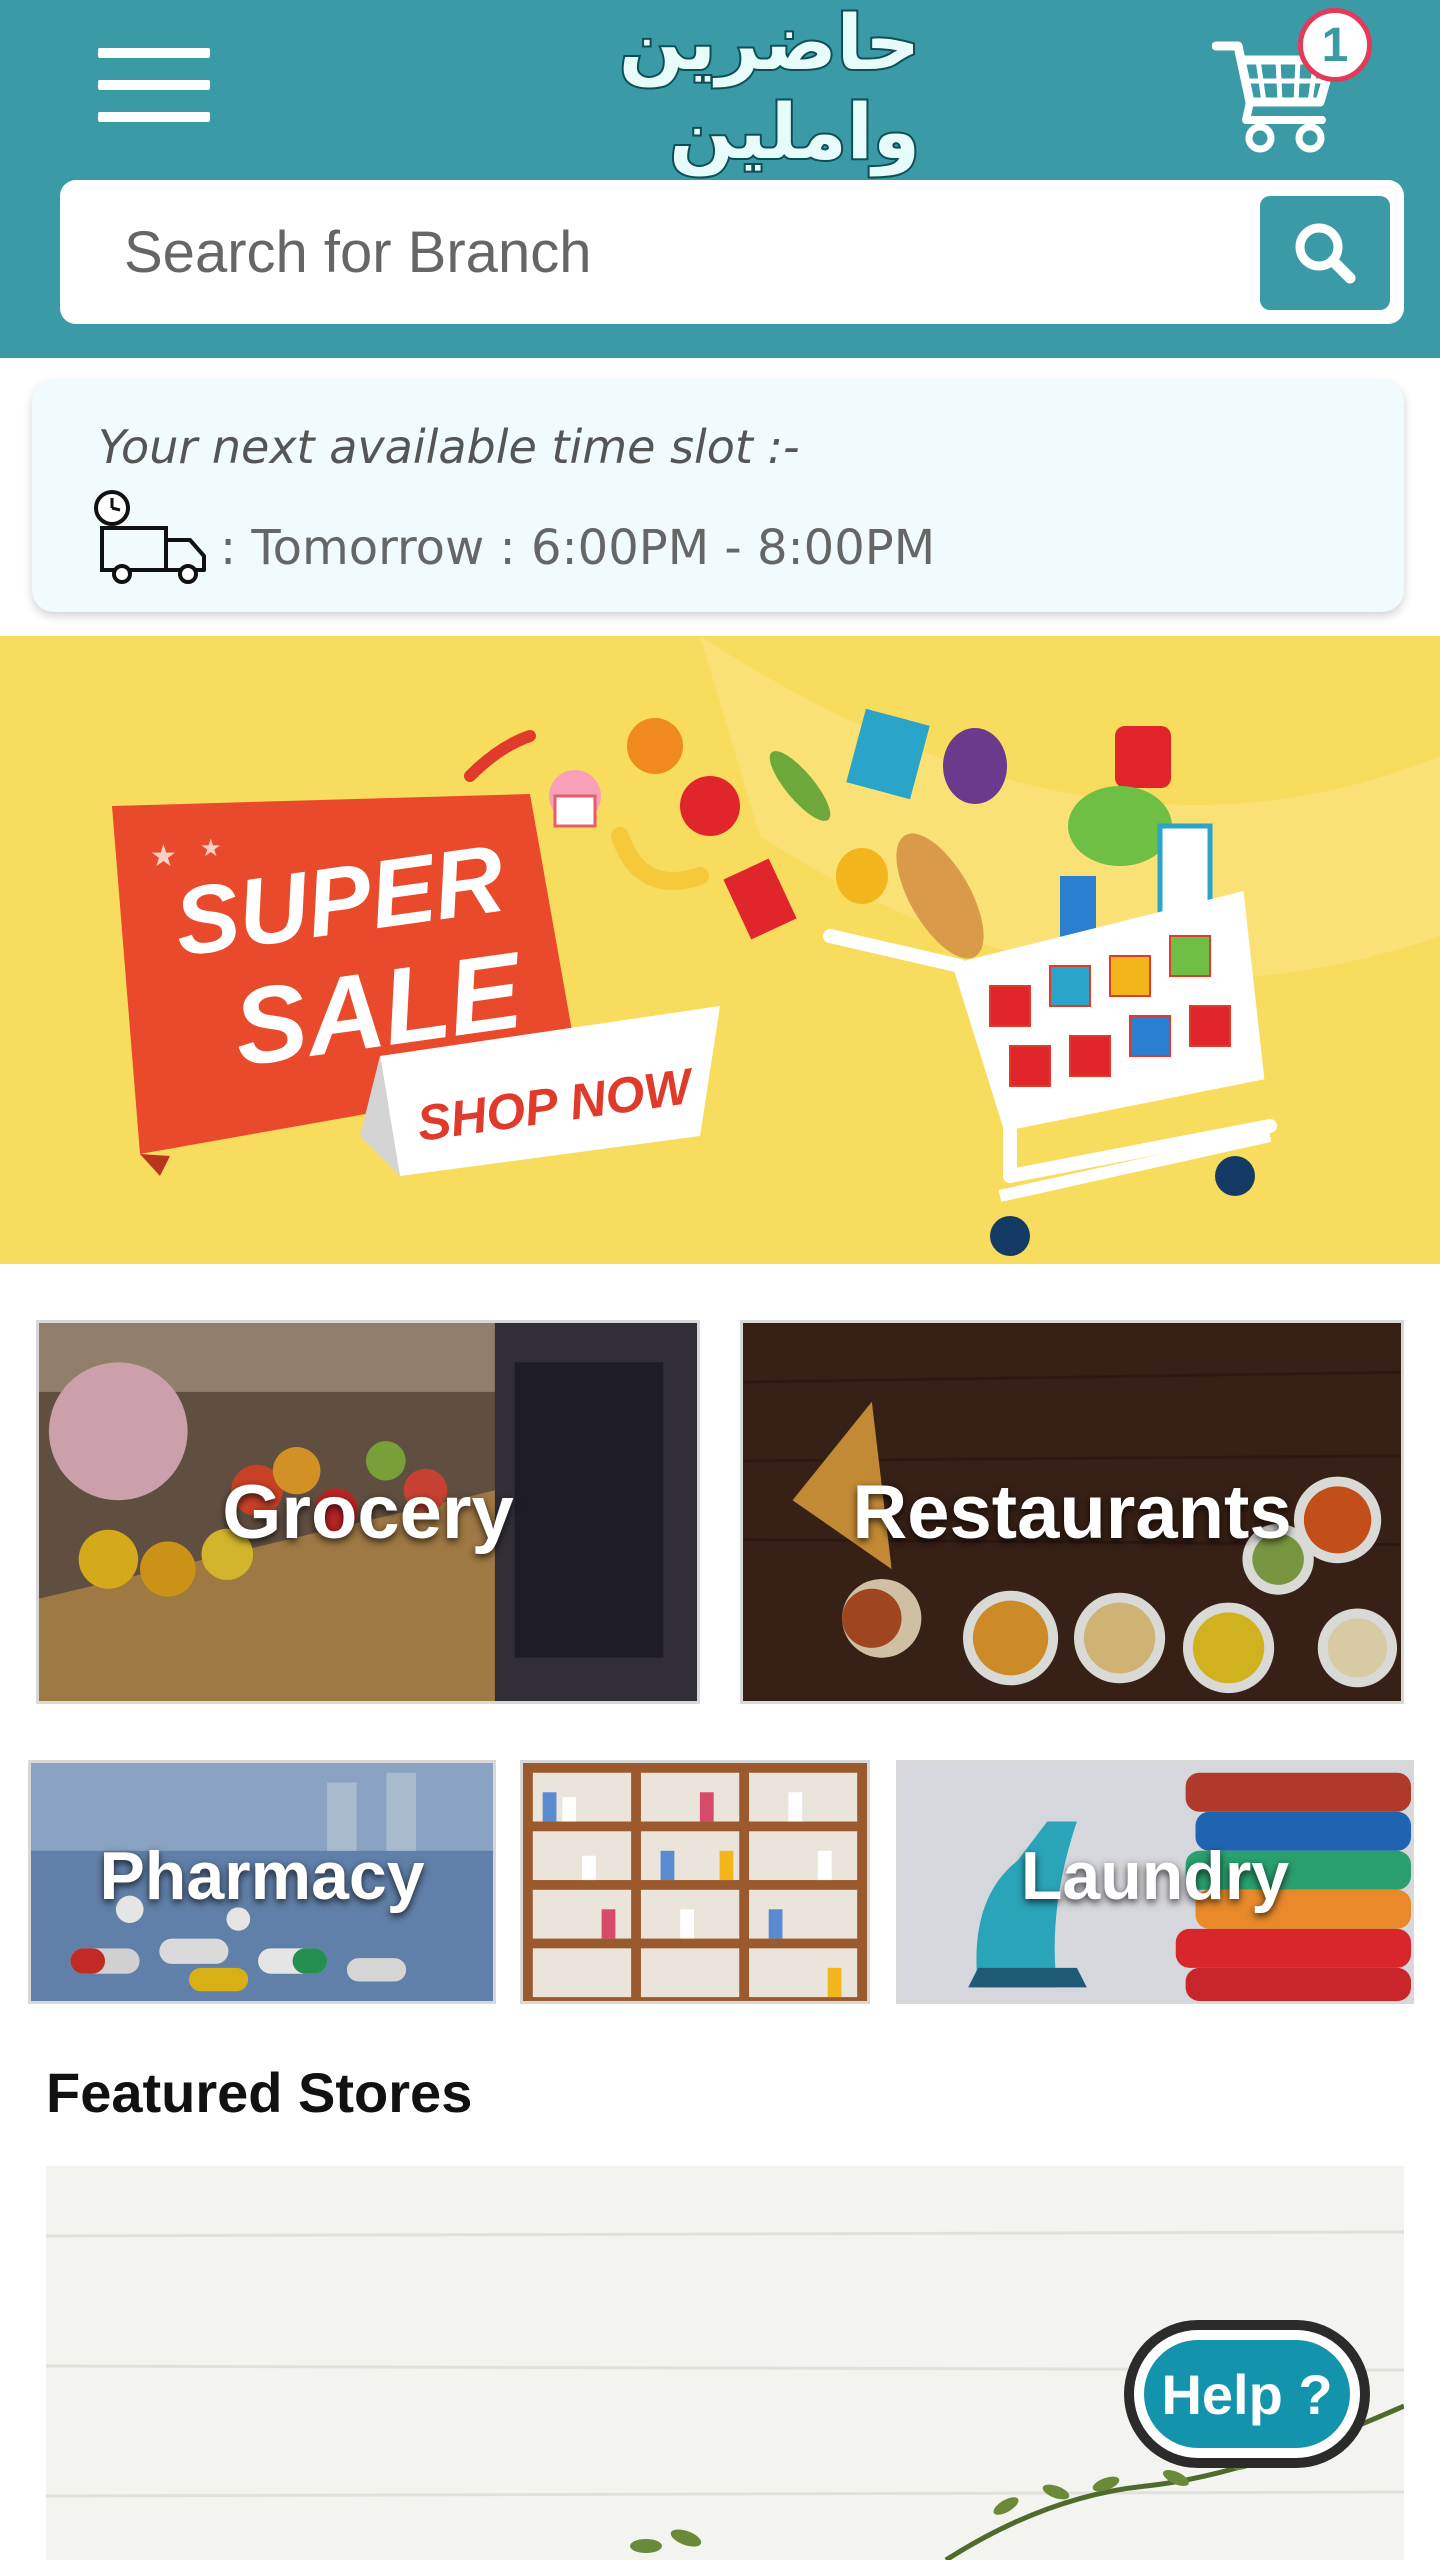 The width and height of the screenshot is (1440, 2560). I want to click on cart-count-badge: 1, so click(1335, 45).